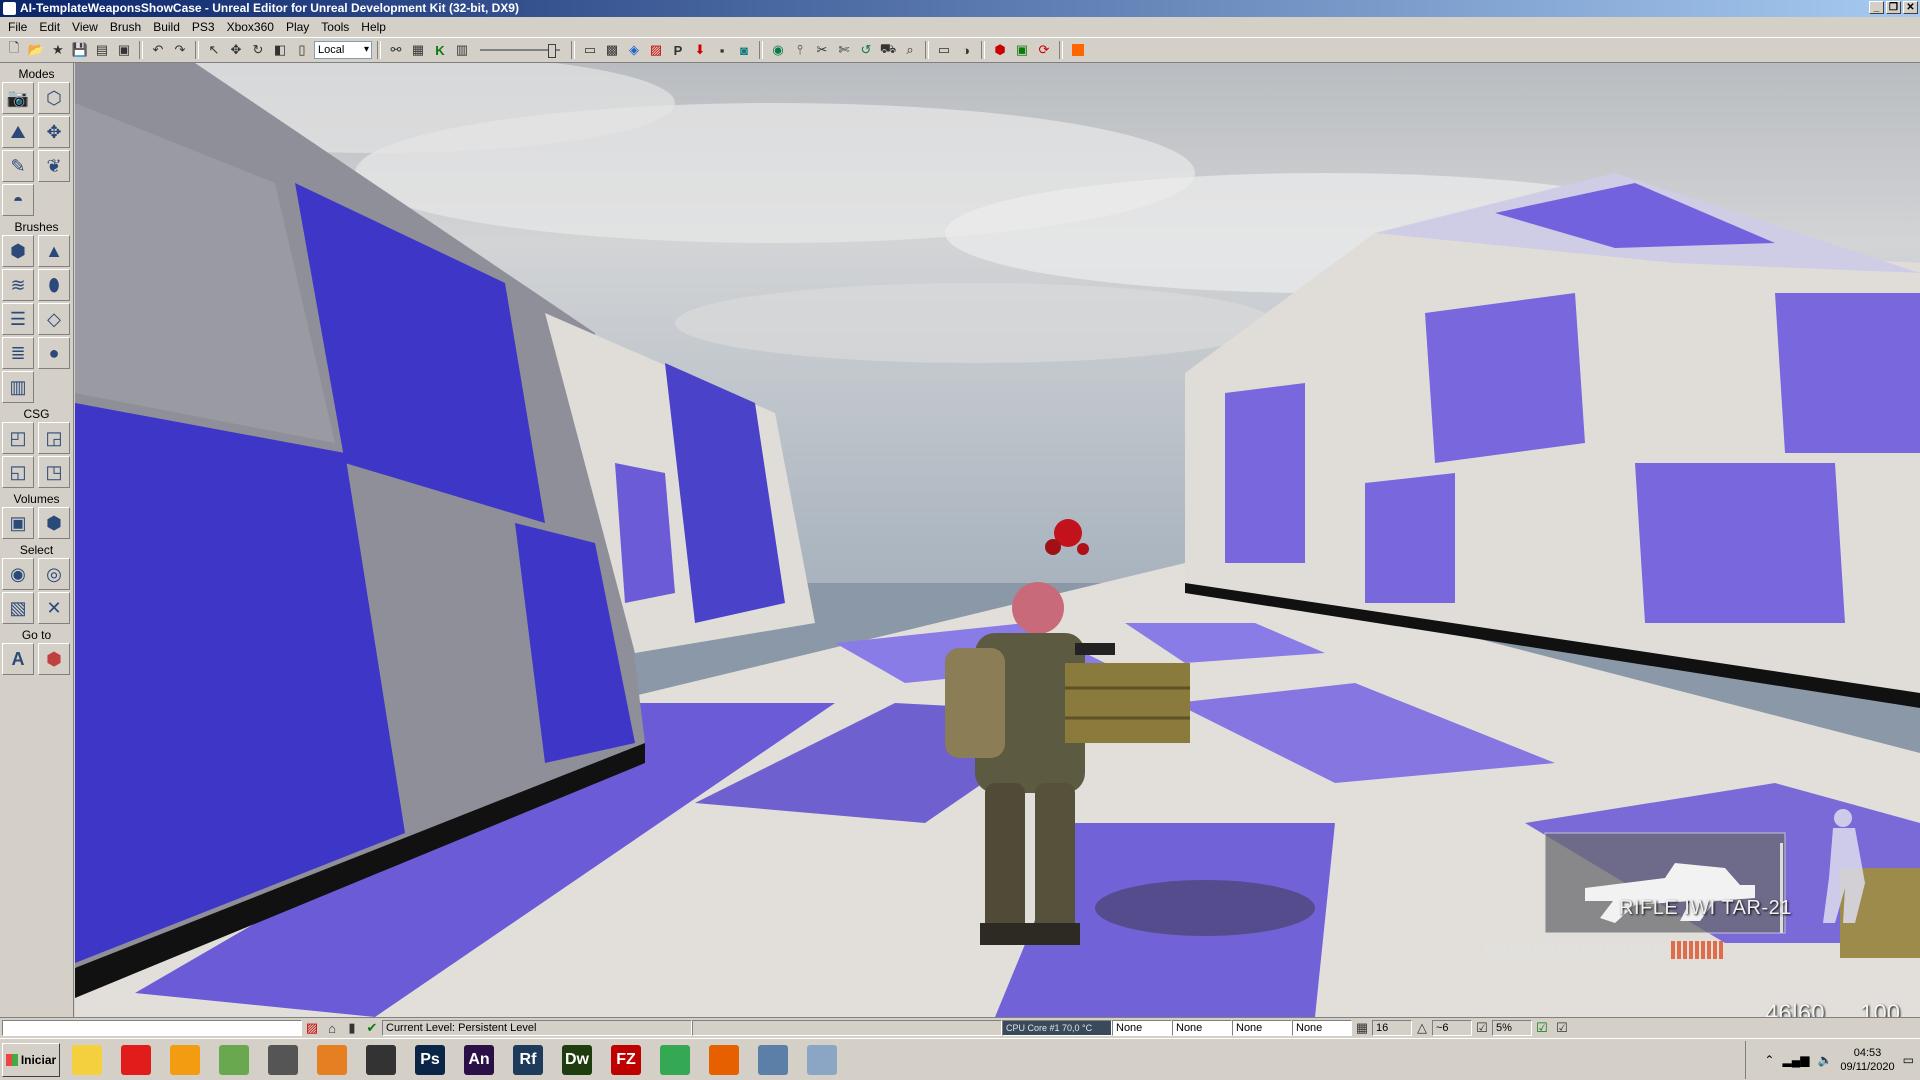 The width and height of the screenshot is (1920, 1080). What do you see at coordinates (302, 50) in the screenshot?
I see `scale-nonuniform-icon: ▯` at bounding box center [302, 50].